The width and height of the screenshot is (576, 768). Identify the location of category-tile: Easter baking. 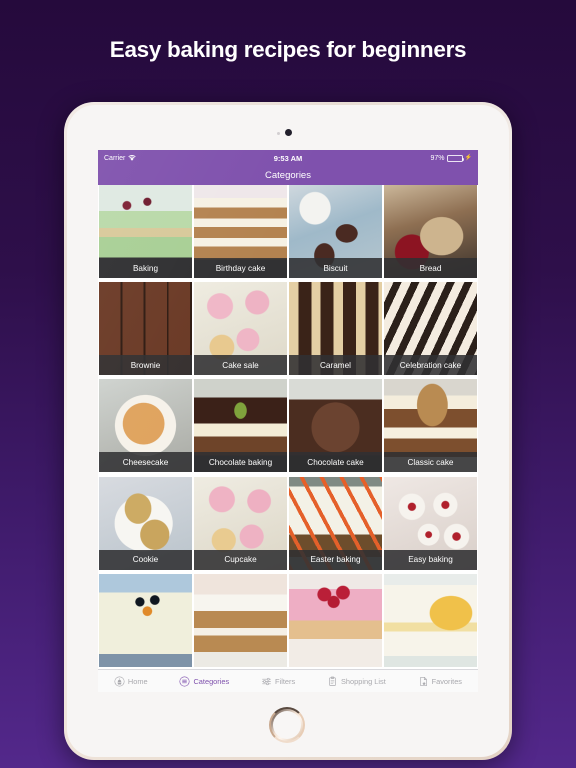
(335, 523).